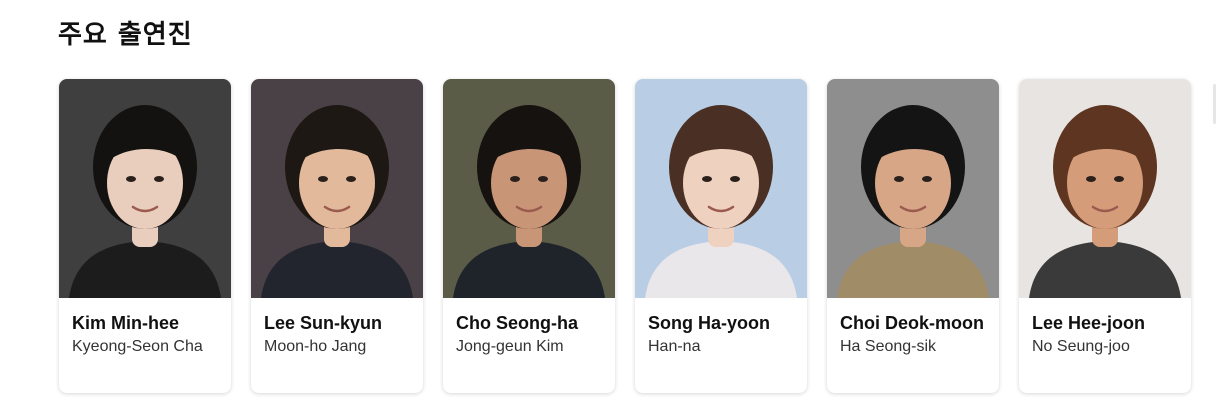  What do you see at coordinates (126, 323) in the screenshot?
I see `actor-name: Kim Min-hee` at bounding box center [126, 323].